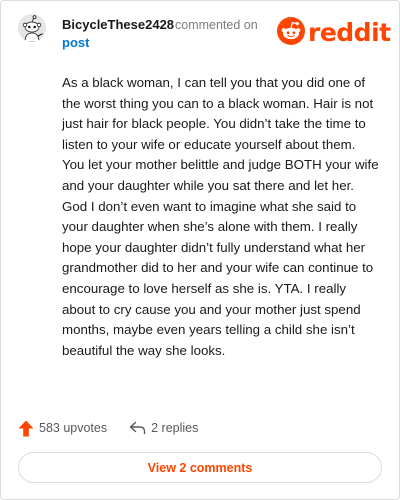 The image size is (400, 500). Describe the element at coordinates (26, 428) in the screenshot. I see `upvote-arrow-icon` at that location.